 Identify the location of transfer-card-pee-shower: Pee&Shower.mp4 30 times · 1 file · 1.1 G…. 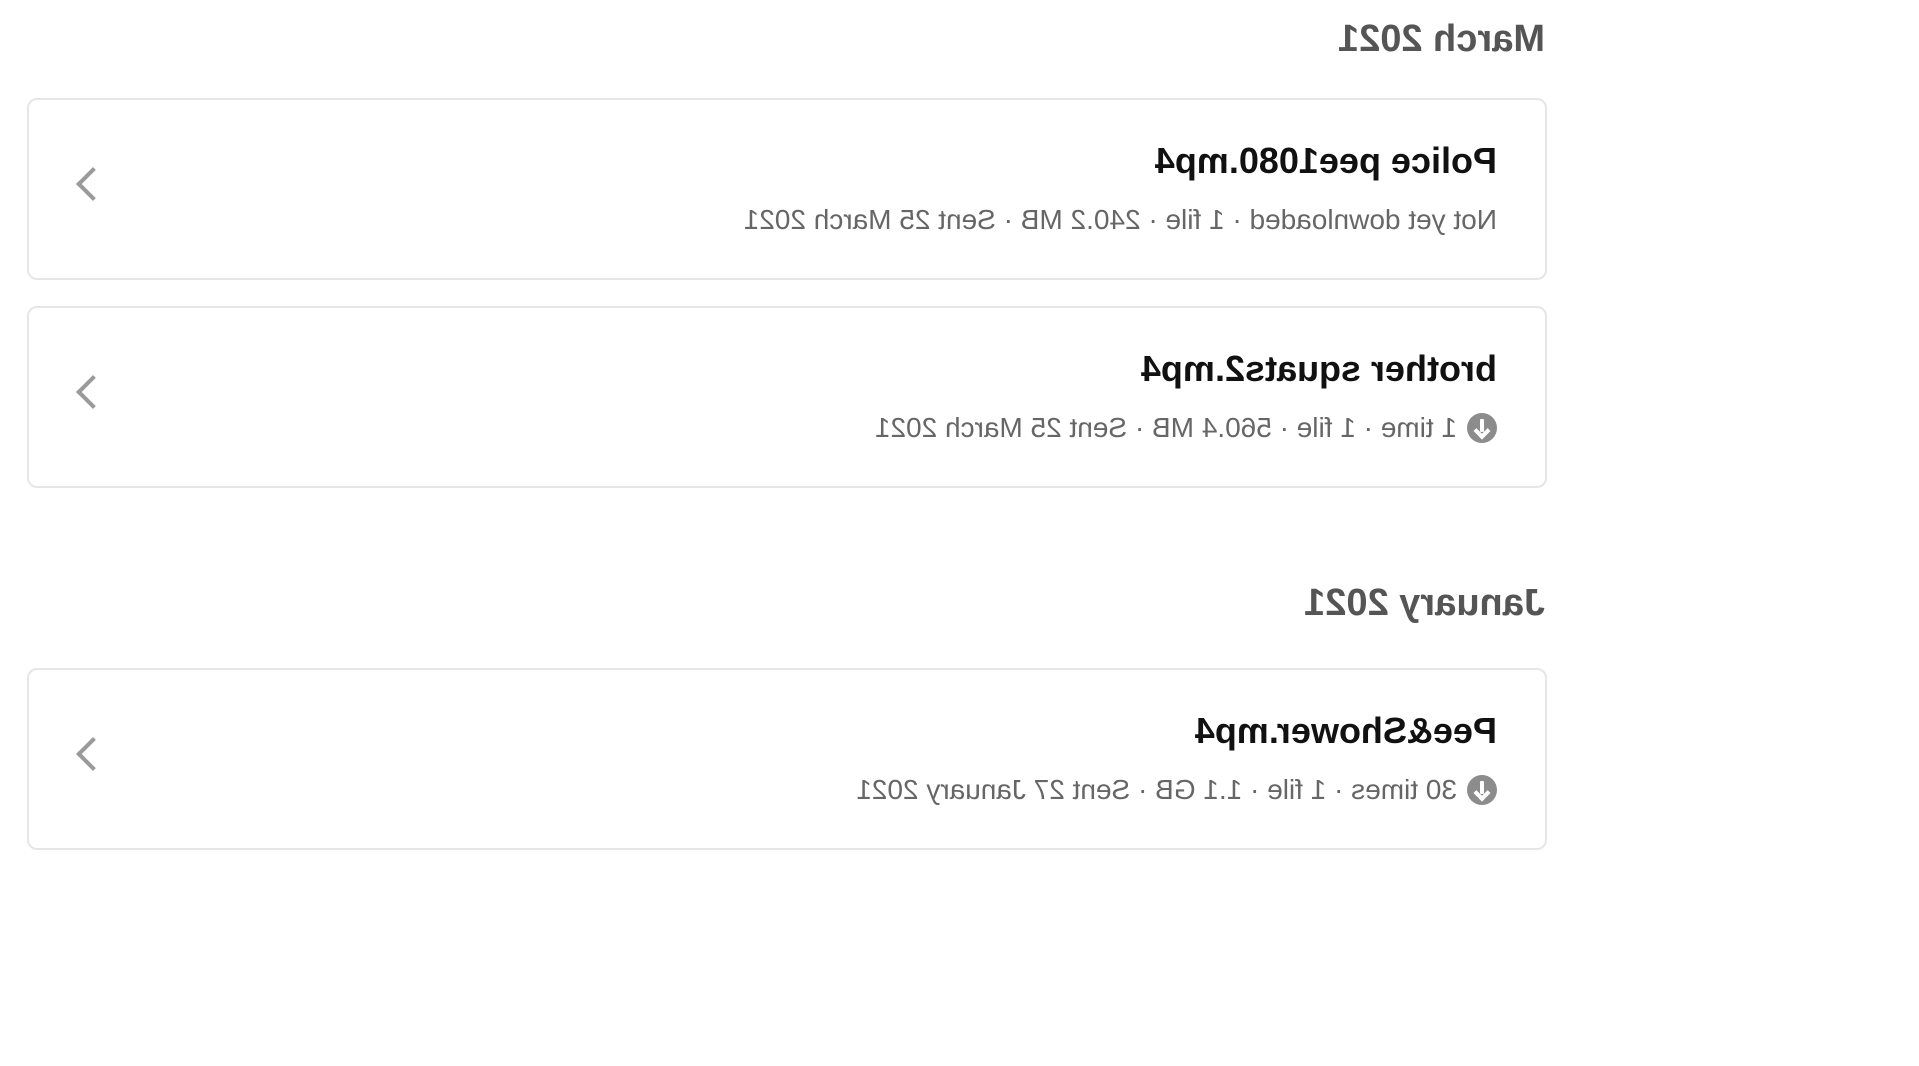
(787, 759).